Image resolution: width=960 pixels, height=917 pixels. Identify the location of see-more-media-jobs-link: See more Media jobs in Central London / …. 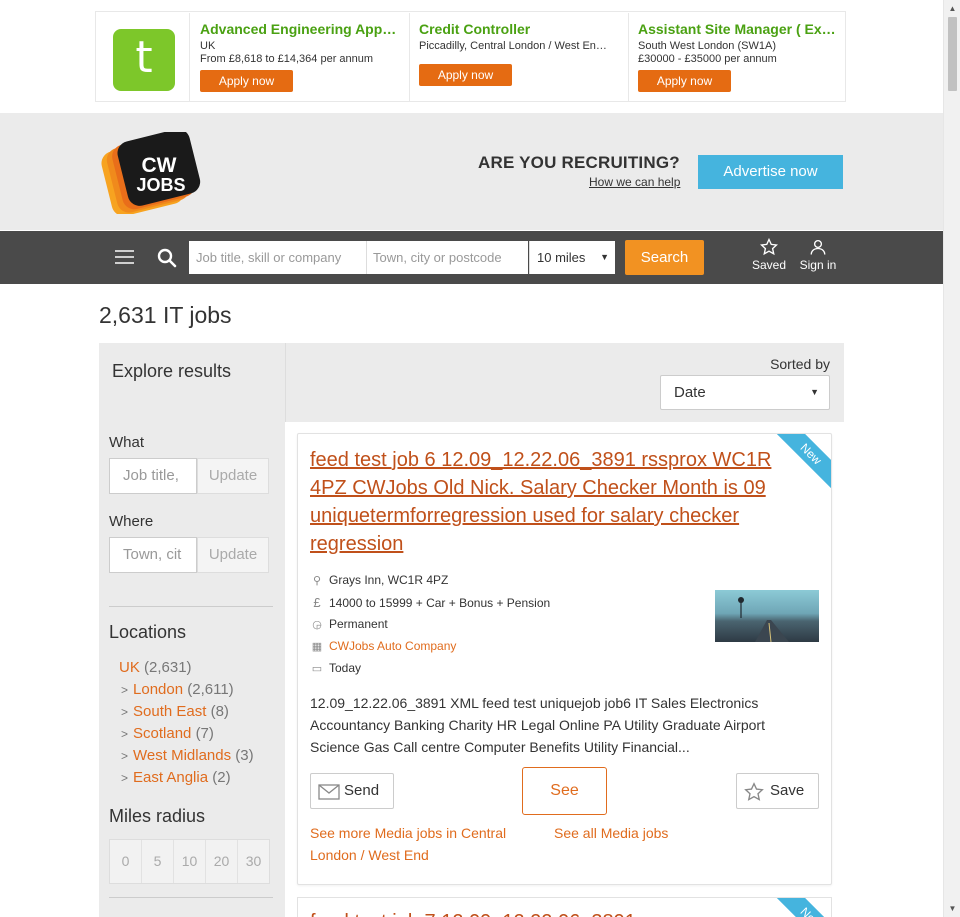
(425, 844).